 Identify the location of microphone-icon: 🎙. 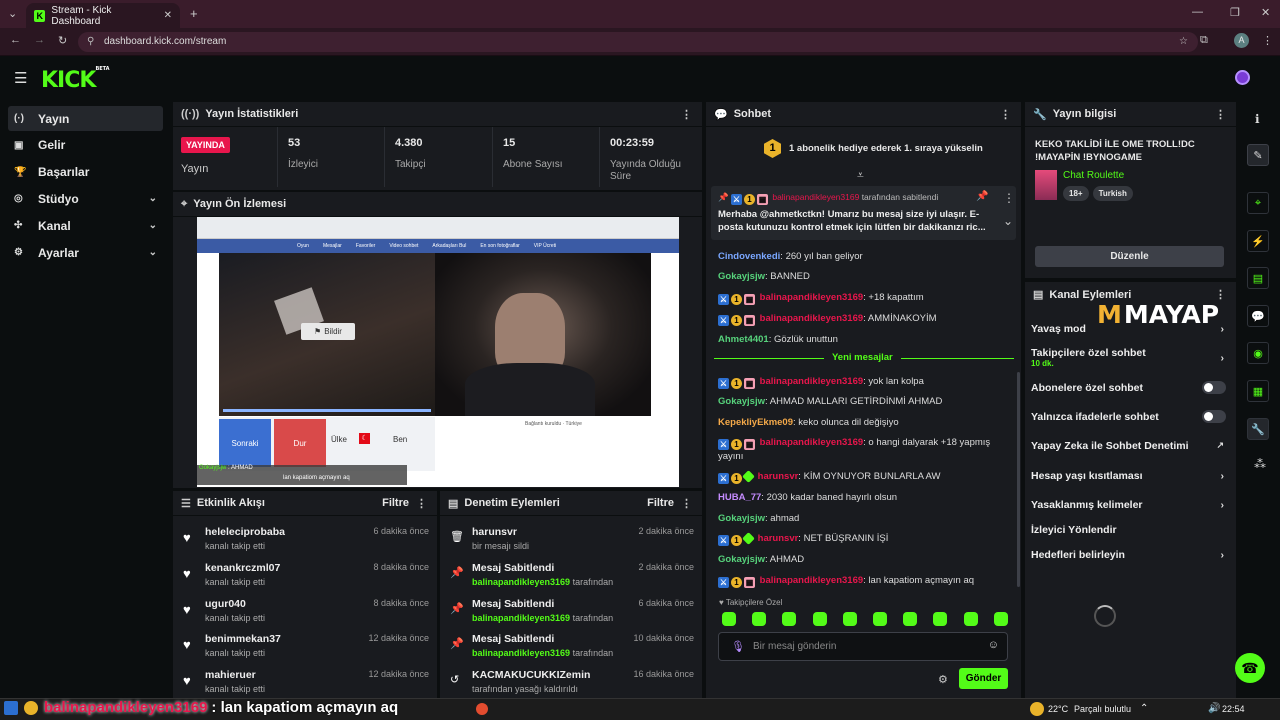
(738, 646).